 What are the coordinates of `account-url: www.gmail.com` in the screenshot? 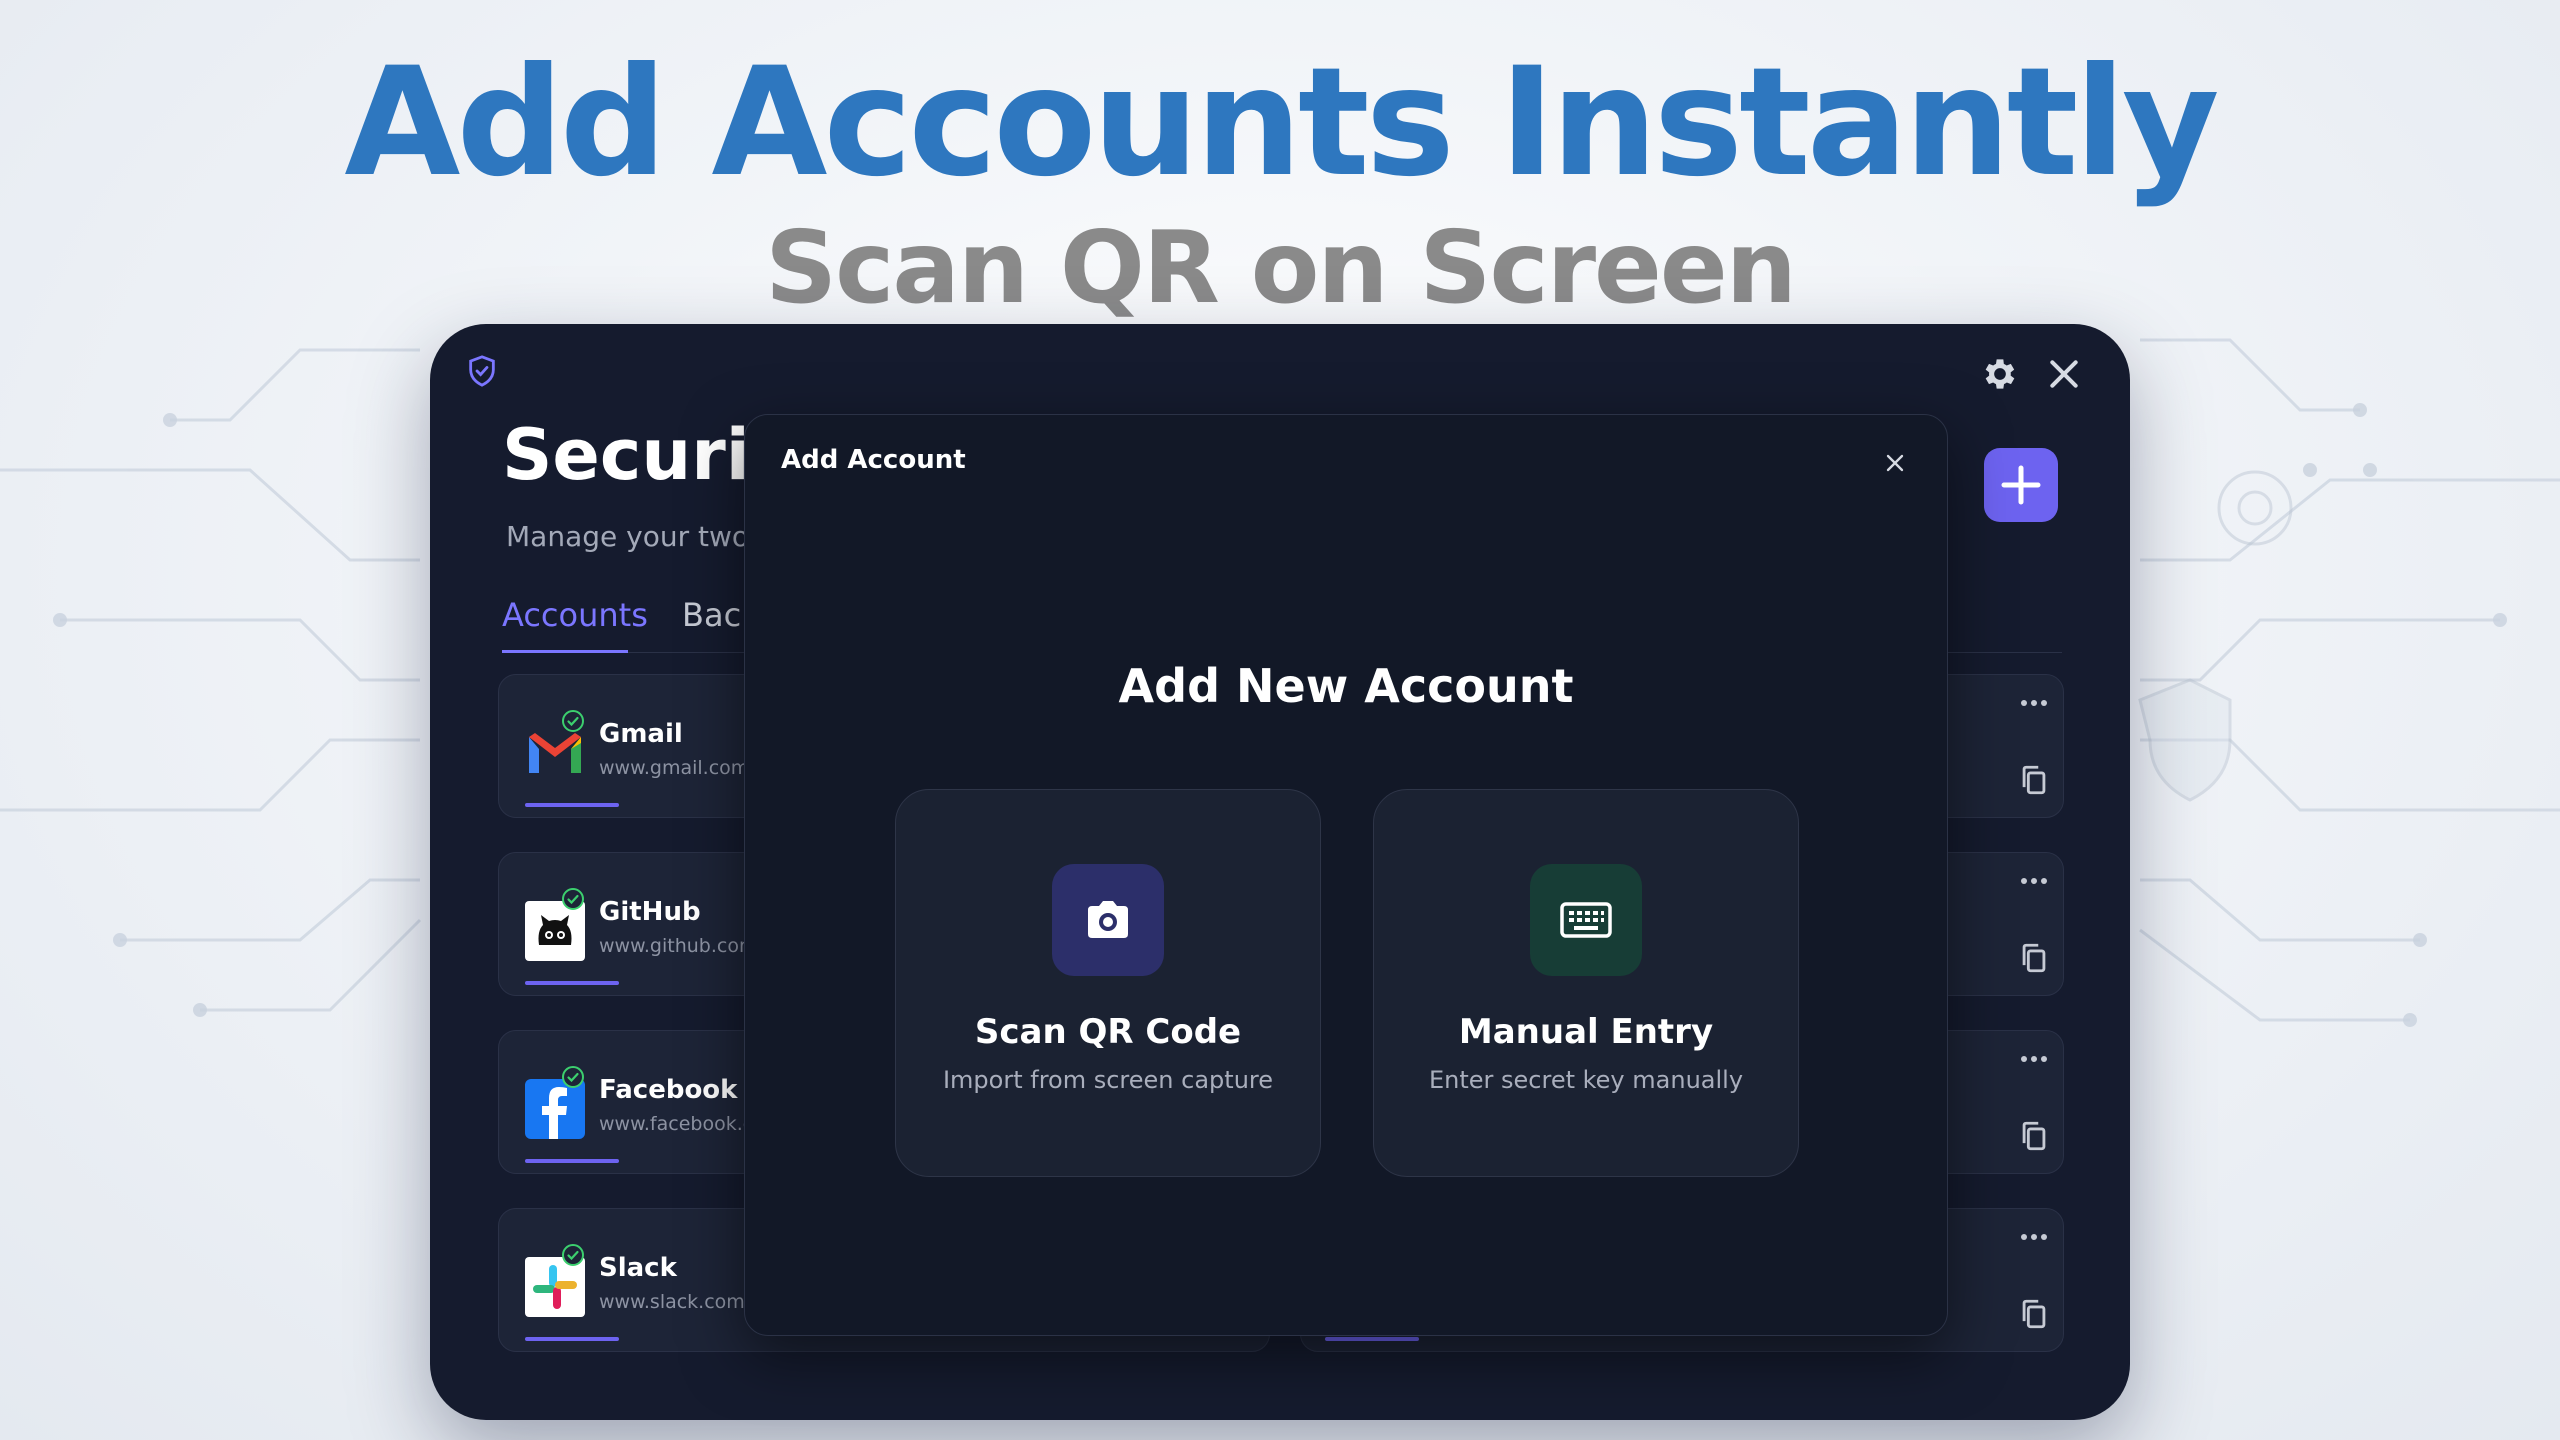 It's located at (674, 768).